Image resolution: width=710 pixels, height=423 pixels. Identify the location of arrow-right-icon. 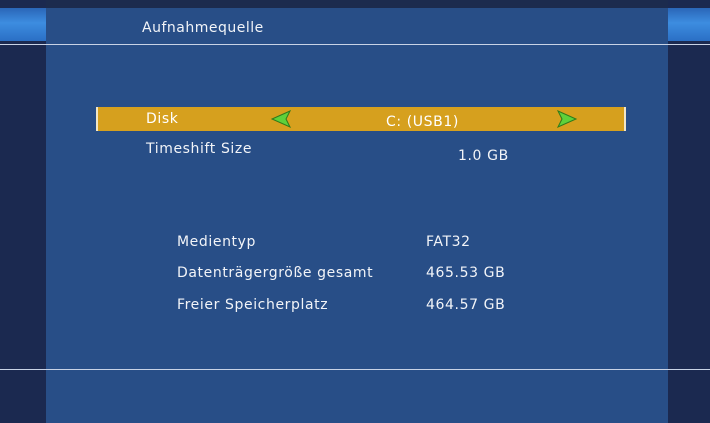
(567, 119).